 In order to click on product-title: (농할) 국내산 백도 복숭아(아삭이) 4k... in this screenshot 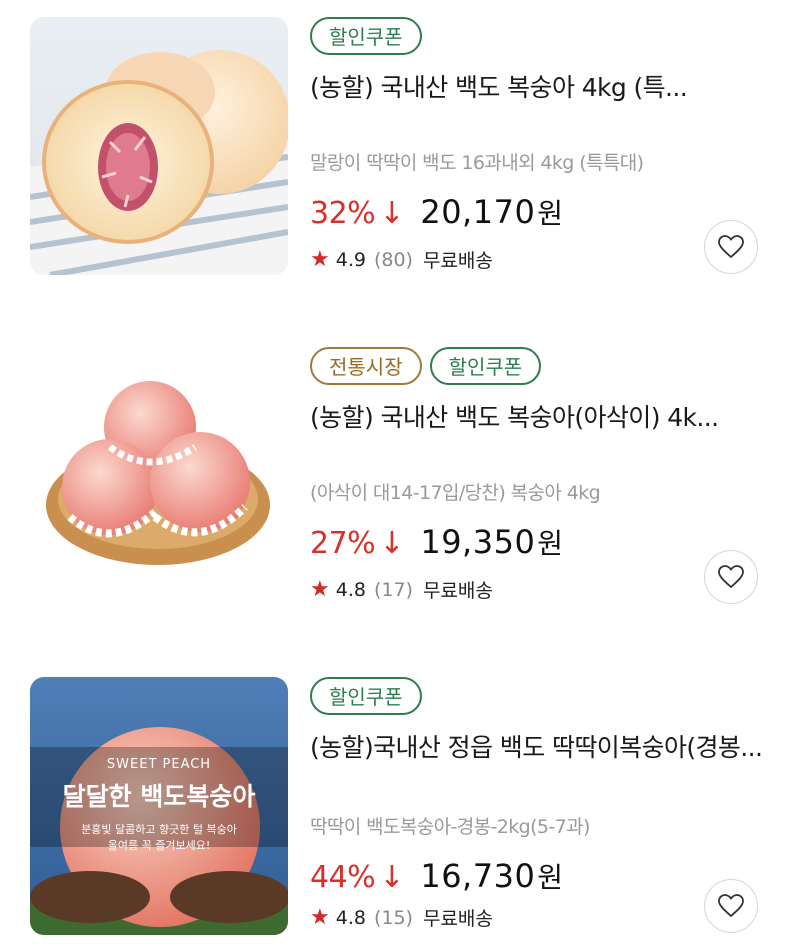, I will do `click(540, 418)`.